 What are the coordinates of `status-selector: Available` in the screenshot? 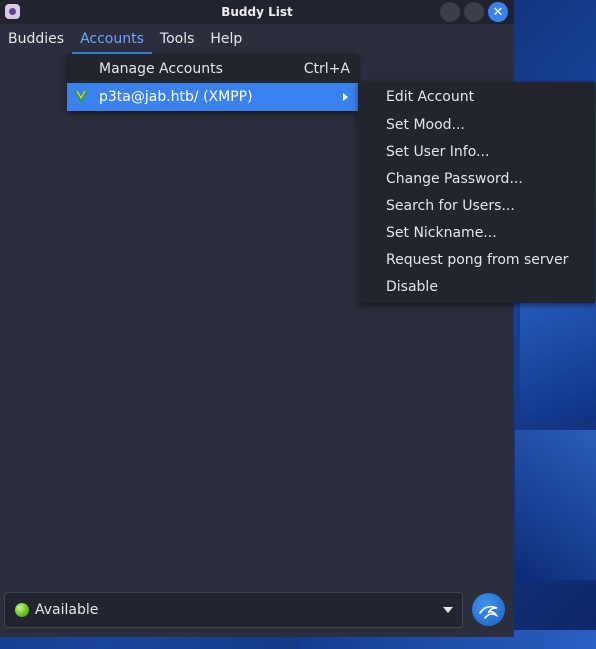 It's located at (233, 610).